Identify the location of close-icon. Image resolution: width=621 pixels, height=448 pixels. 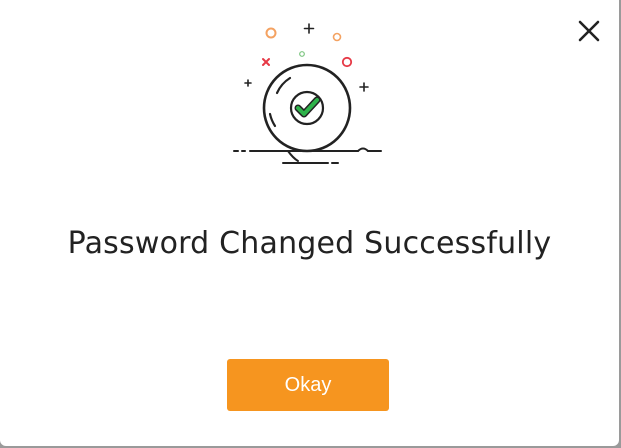
(589, 31).